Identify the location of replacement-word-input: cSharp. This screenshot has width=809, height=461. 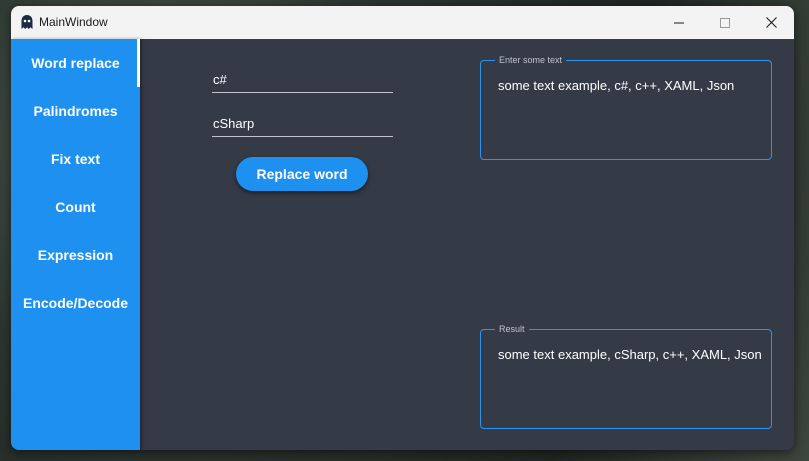
(302, 124).